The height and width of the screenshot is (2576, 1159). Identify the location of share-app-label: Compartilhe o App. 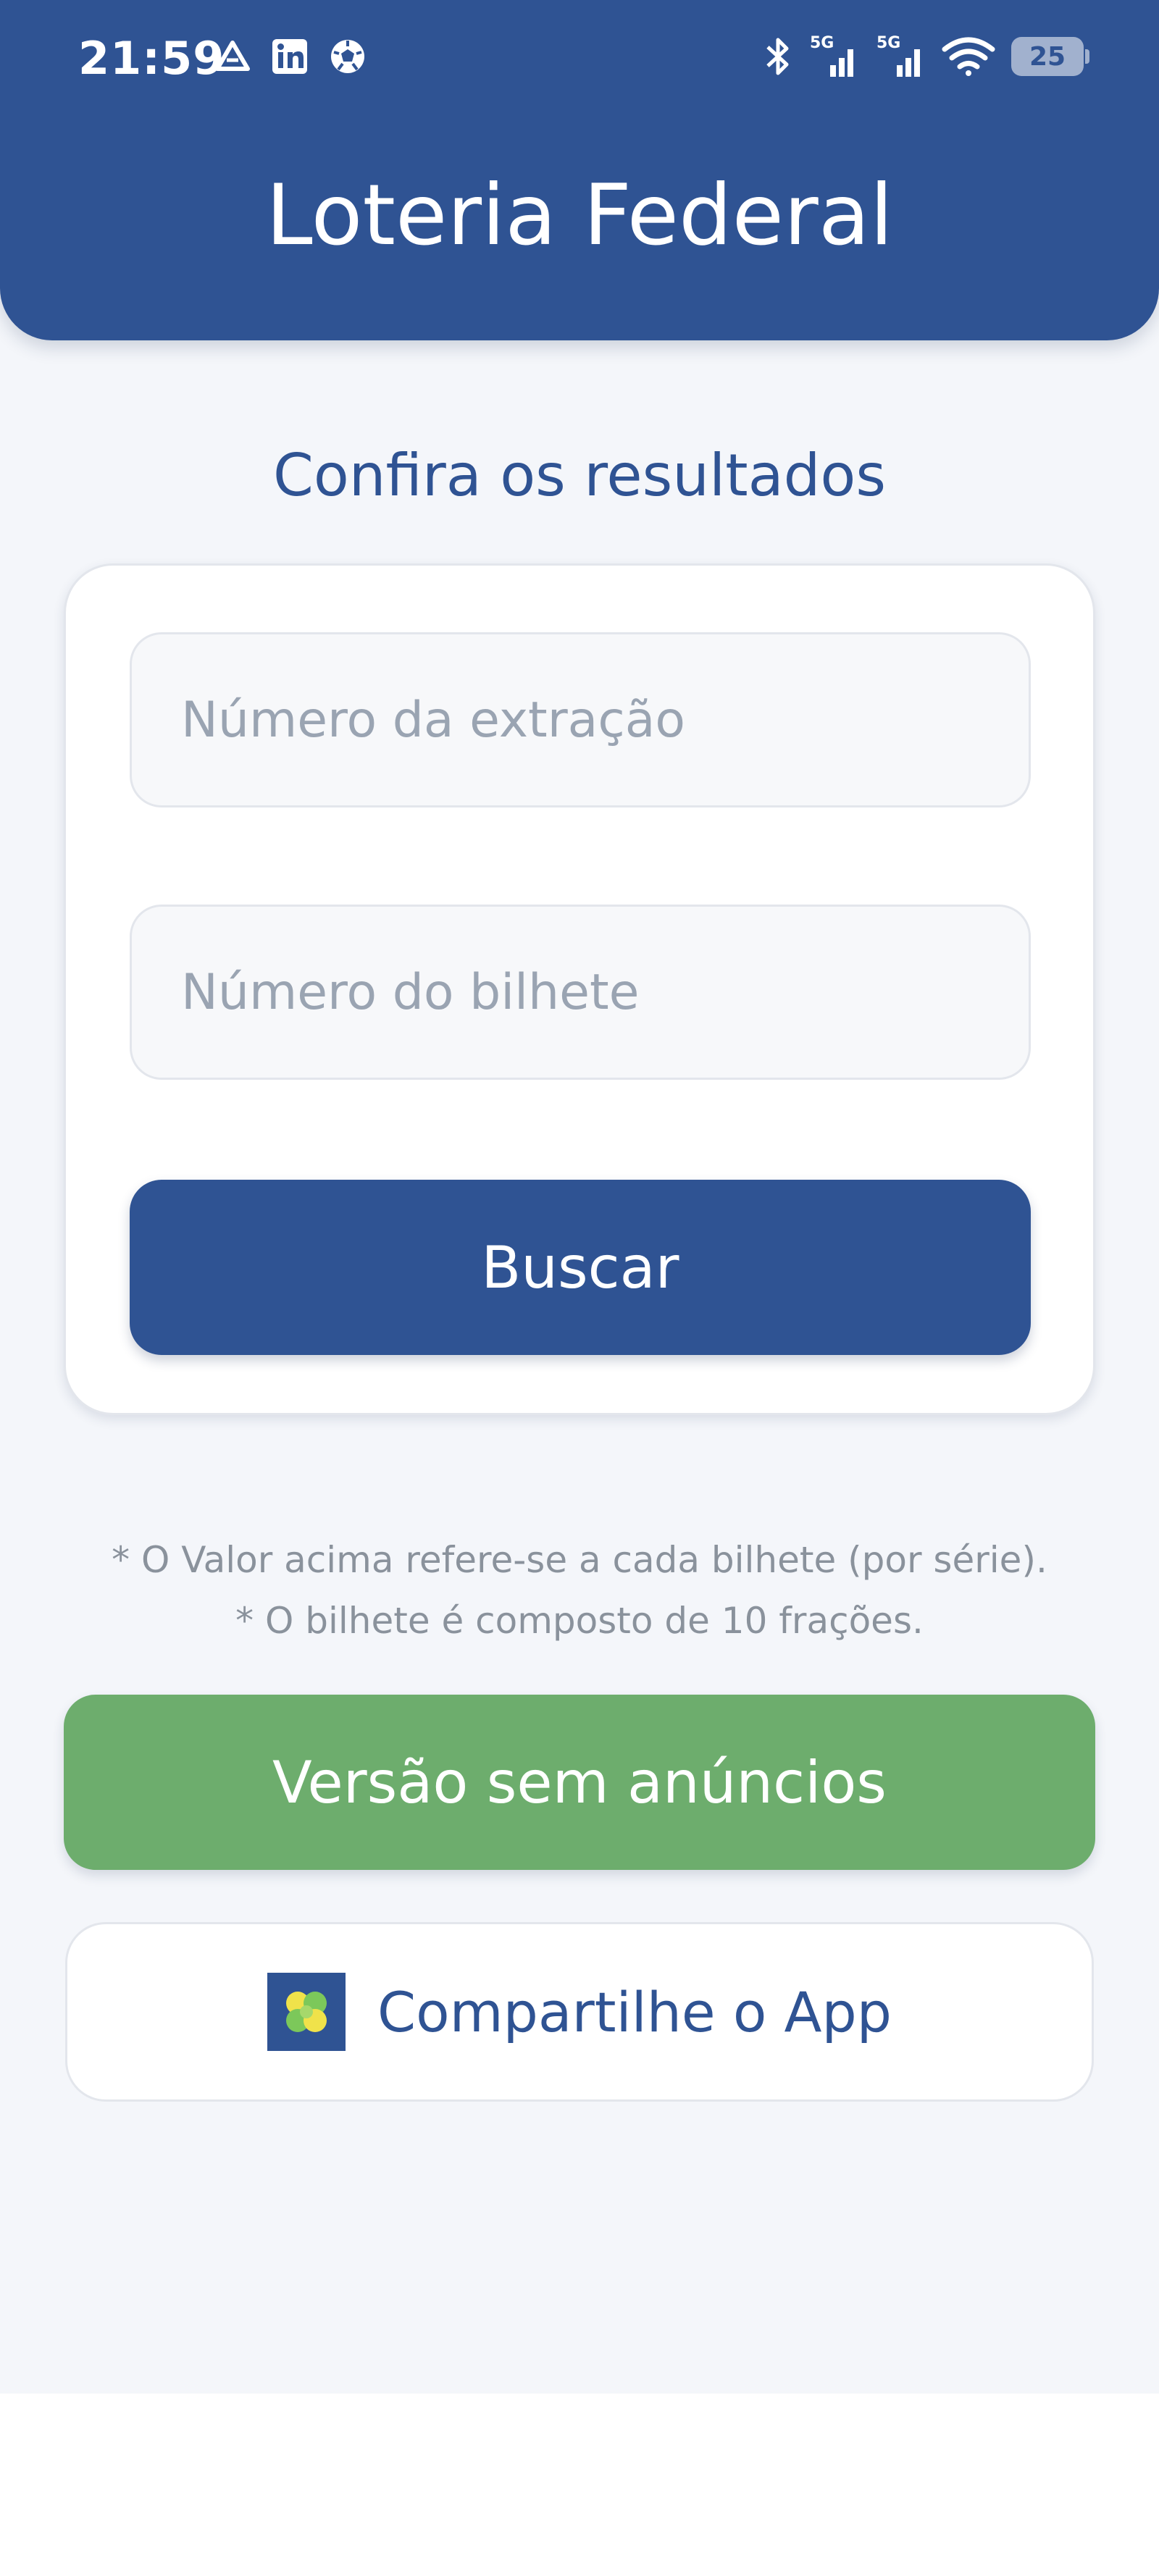
(634, 2011).